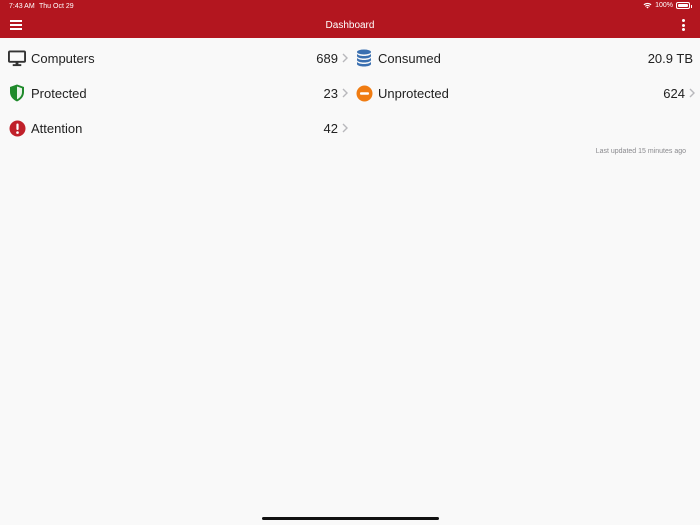 This screenshot has width=700, height=525. I want to click on battery-percent: 100%, so click(664, 5).